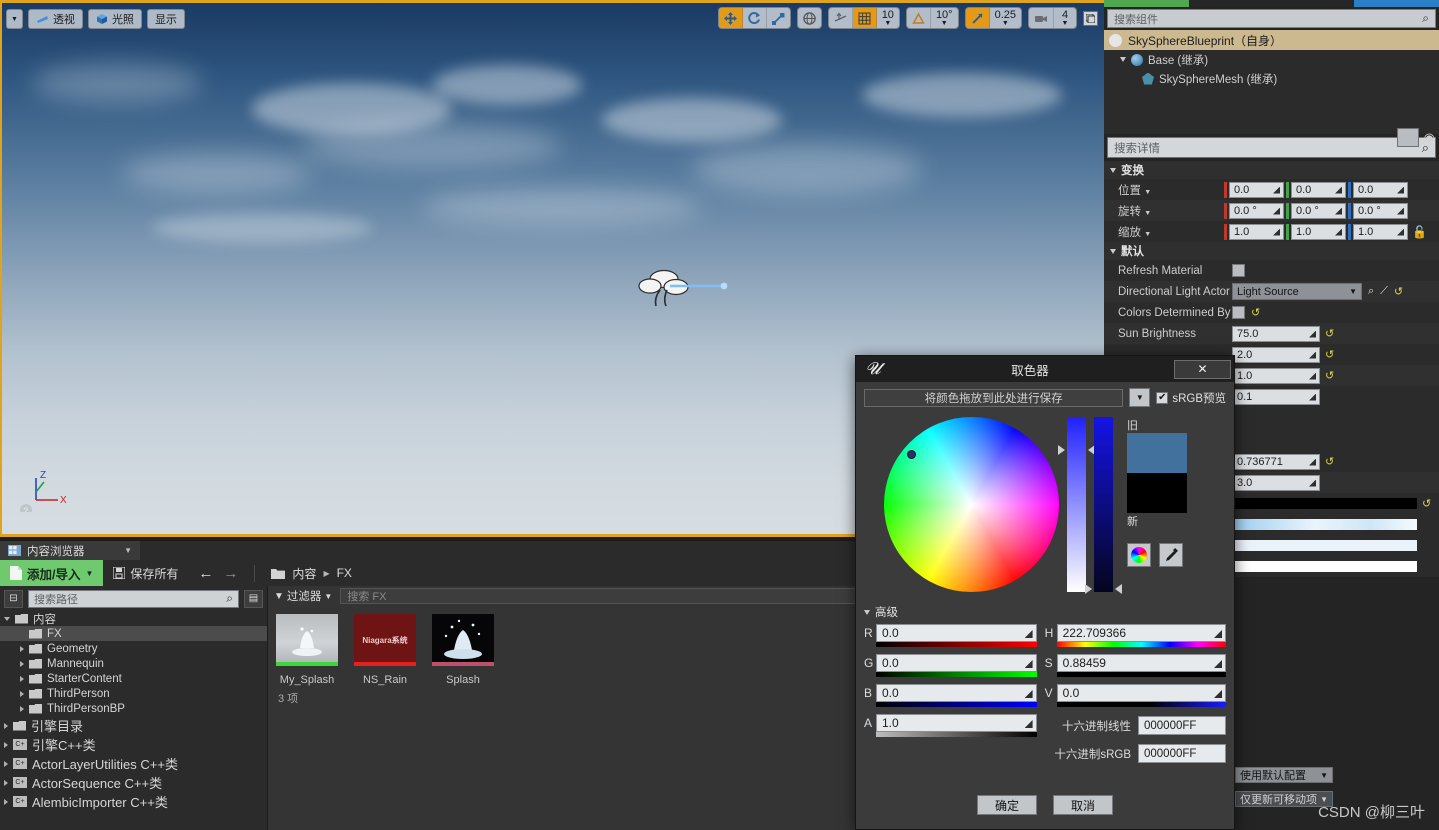 This screenshot has height=830, width=1439. I want to click on add-import-button: 添加/导入 ▼, so click(52, 573).